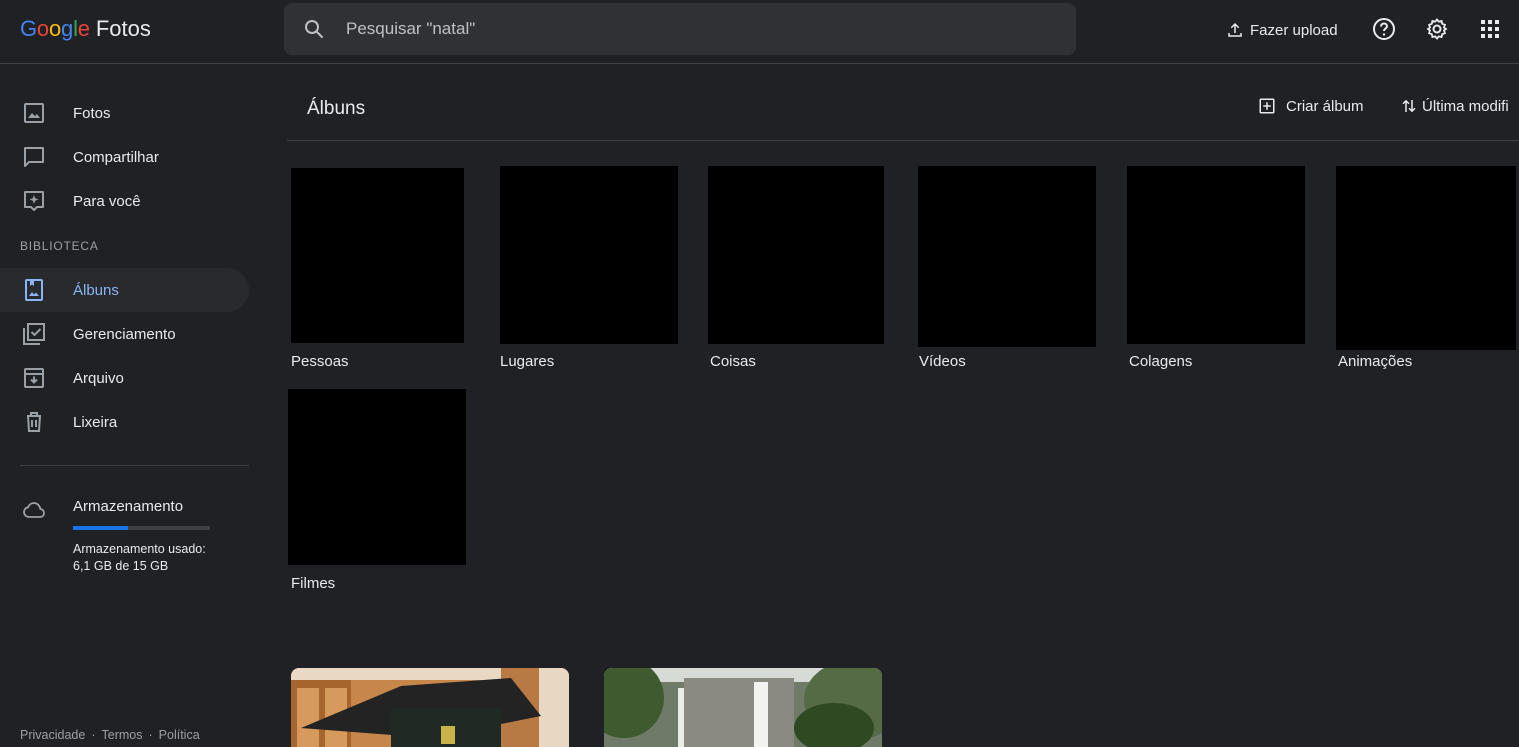 The height and width of the screenshot is (747, 1519). I want to click on sidebar-item-label: Para você, so click(107, 201).